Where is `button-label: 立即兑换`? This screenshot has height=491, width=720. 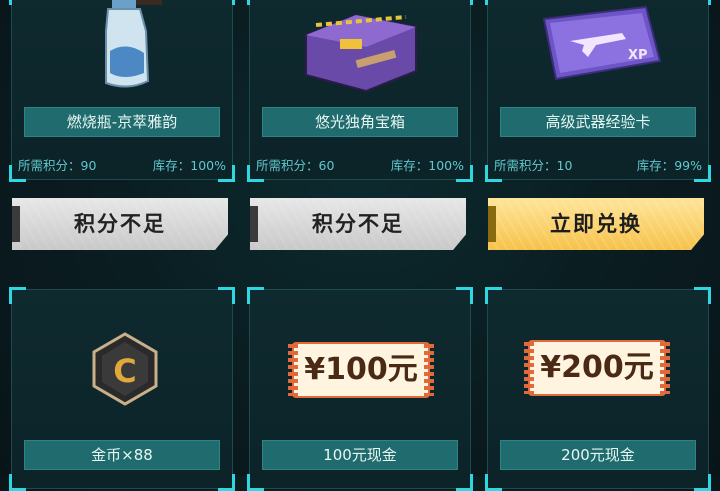 button-label: 立即兑换 is located at coordinates (596, 224).